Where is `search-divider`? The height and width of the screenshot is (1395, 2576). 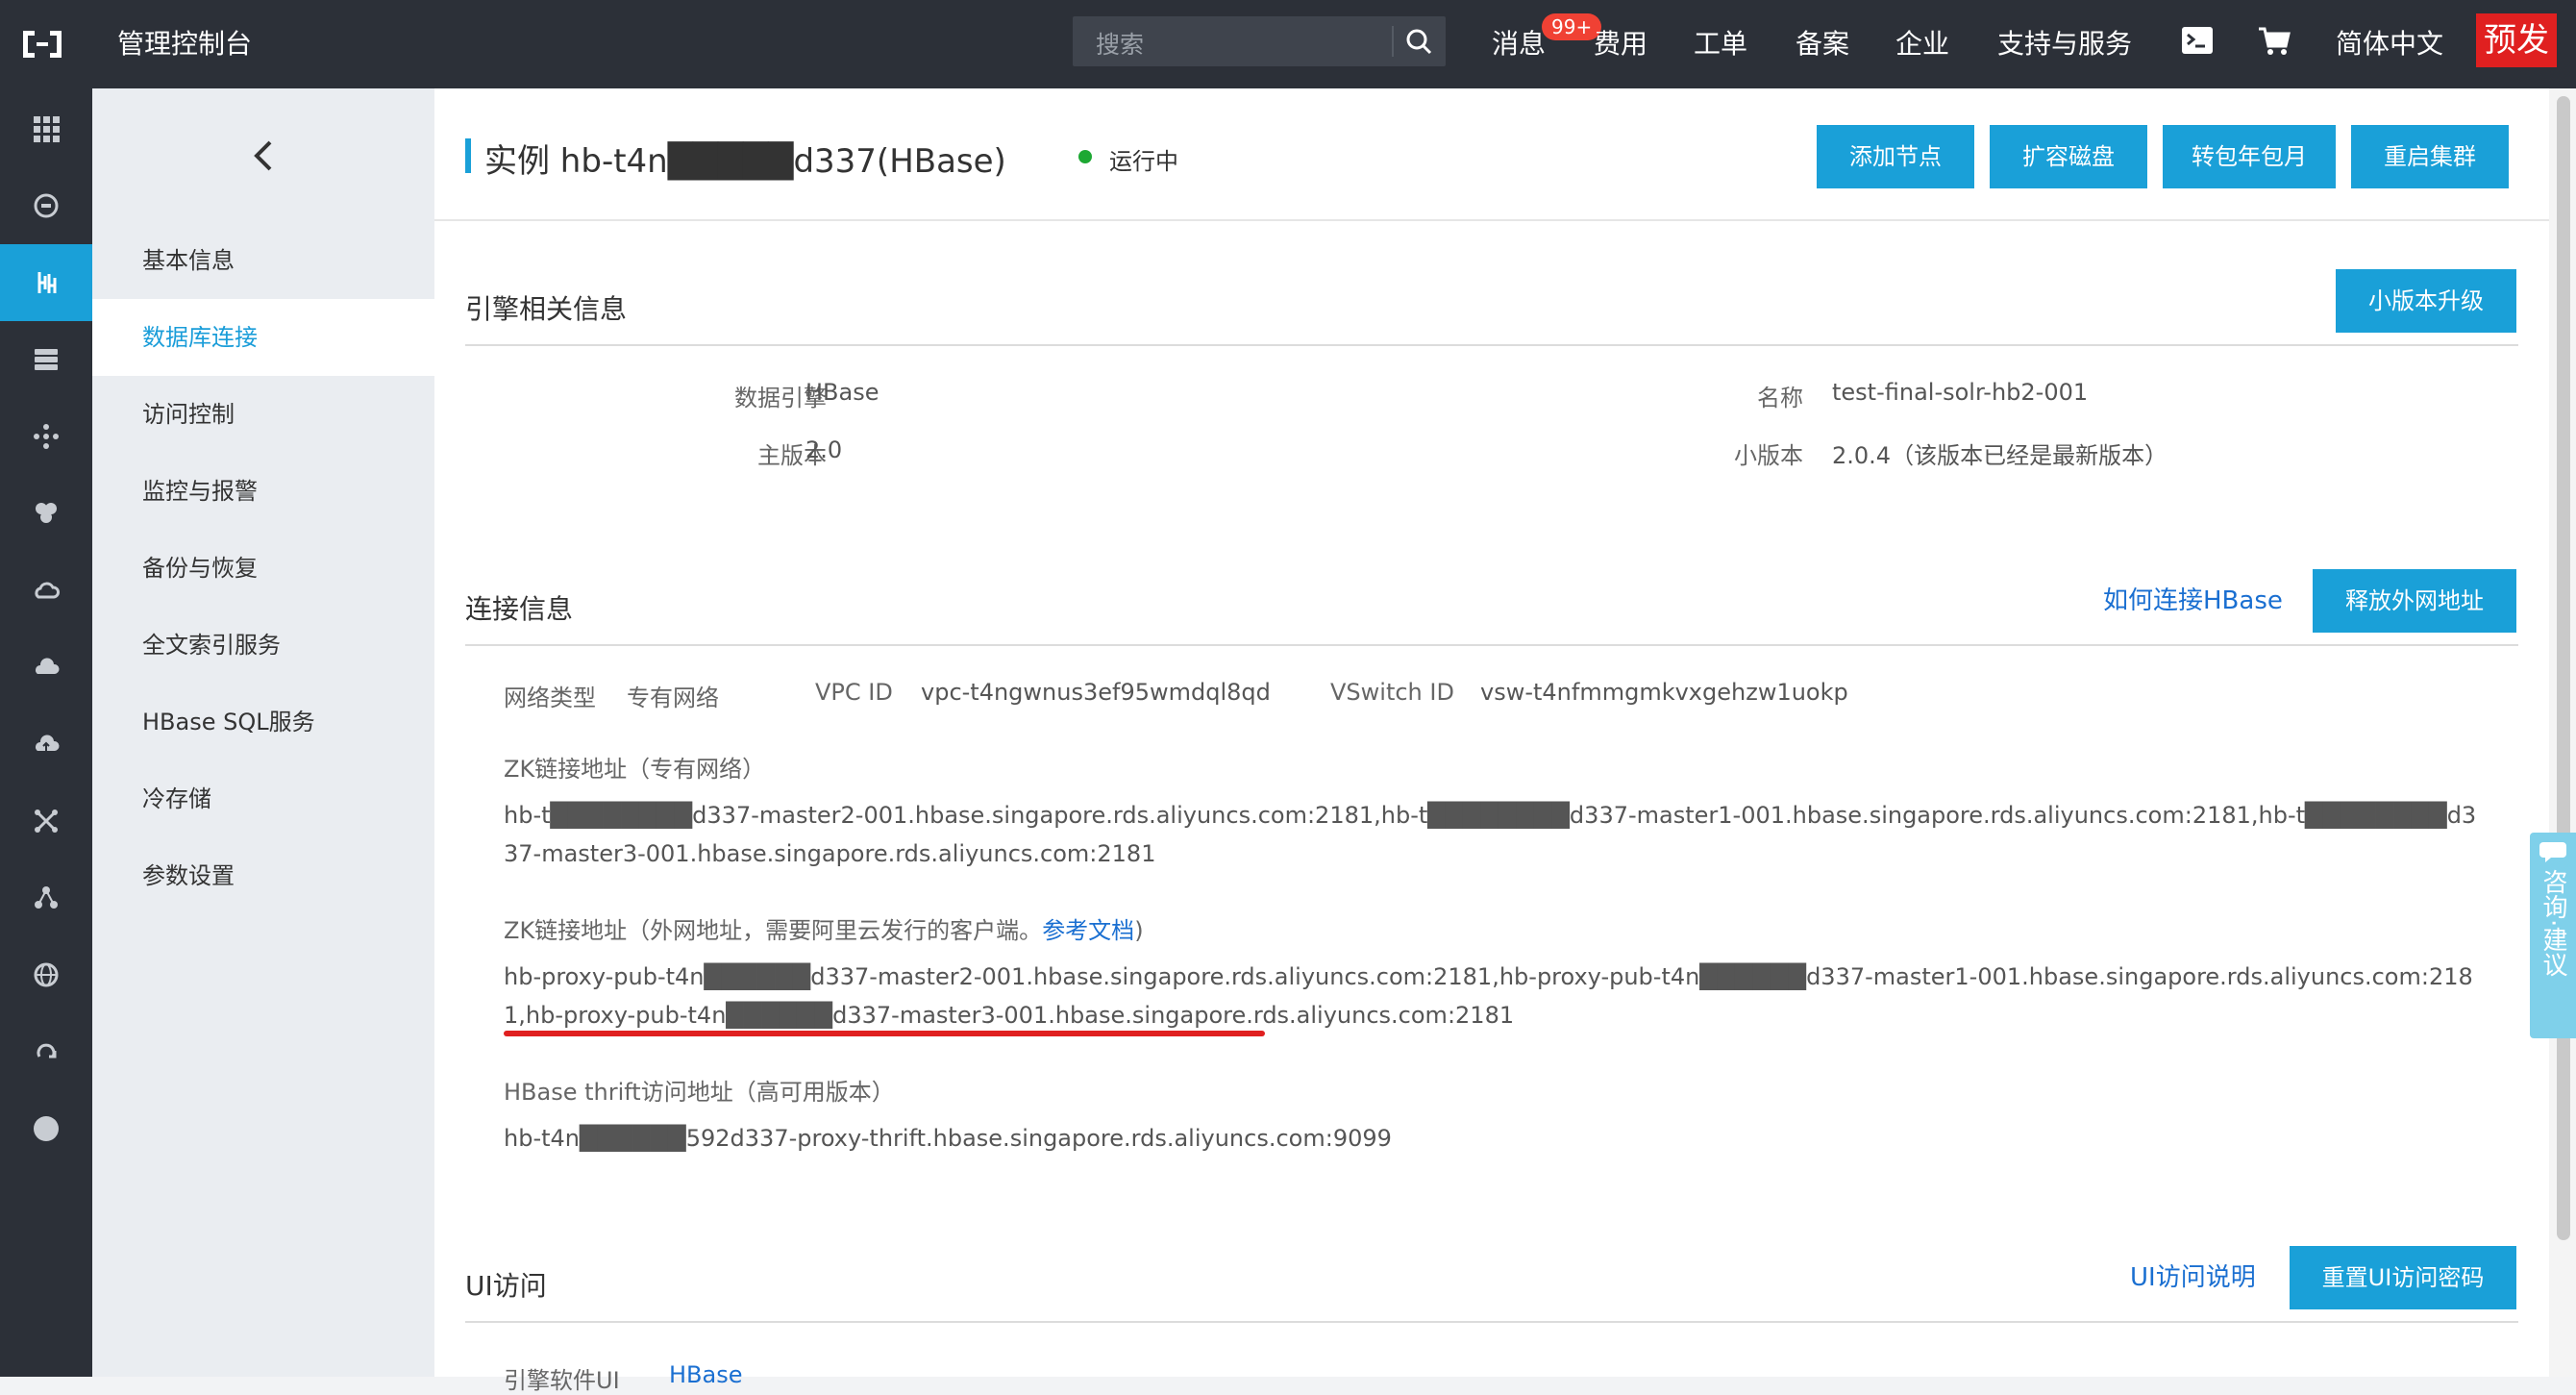 search-divider is located at coordinates (1393, 41).